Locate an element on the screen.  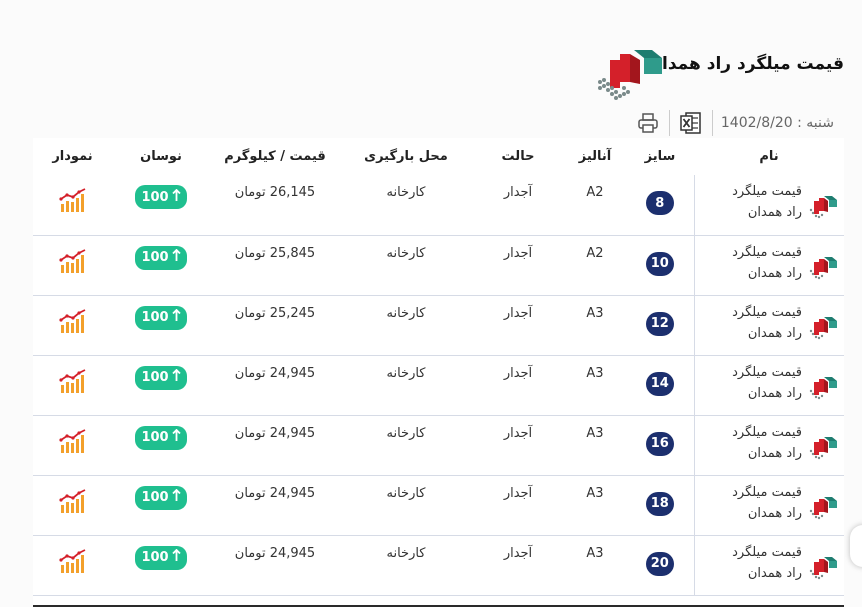
column-header-state: حالت is located at coordinates (518, 156).